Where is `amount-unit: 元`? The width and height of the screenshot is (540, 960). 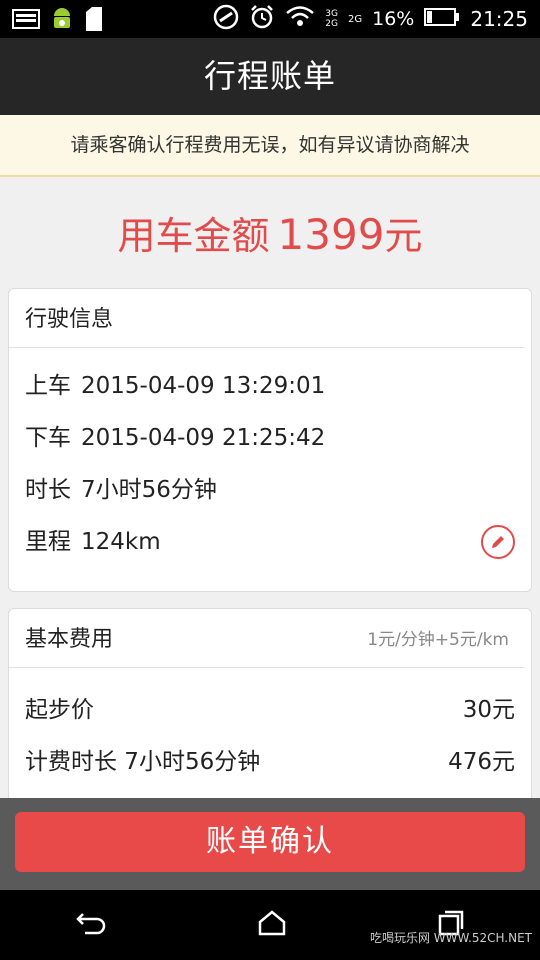
amount-unit: 元 is located at coordinates (403, 236).